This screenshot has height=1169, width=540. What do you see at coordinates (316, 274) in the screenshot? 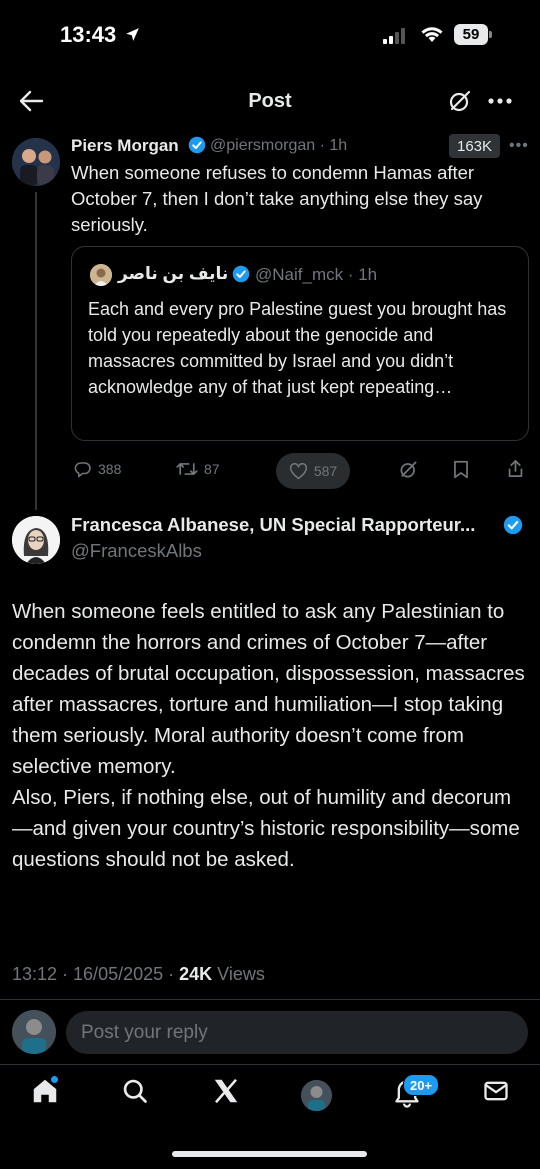
I see `quote-meta: @Naif_mck · 1h` at bounding box center [316, 274].